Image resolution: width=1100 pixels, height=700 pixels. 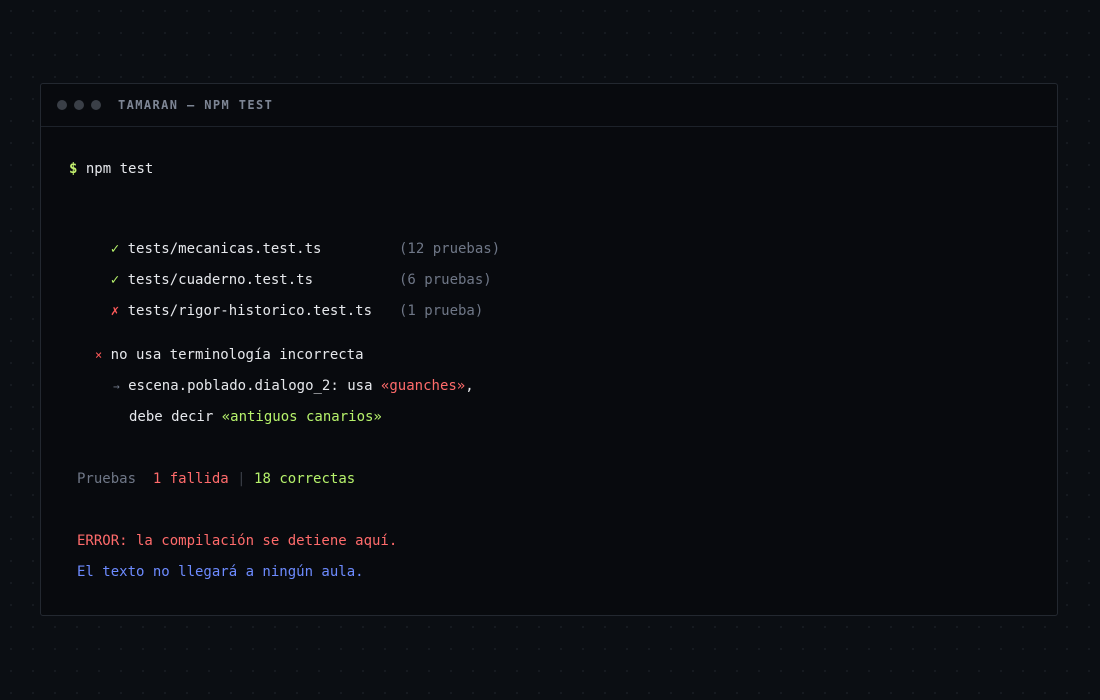 What do you see at coordinates (190, 479) in the screenshot?
I see `summary-failed: 1 fallida` at bounding box center [190, 479].